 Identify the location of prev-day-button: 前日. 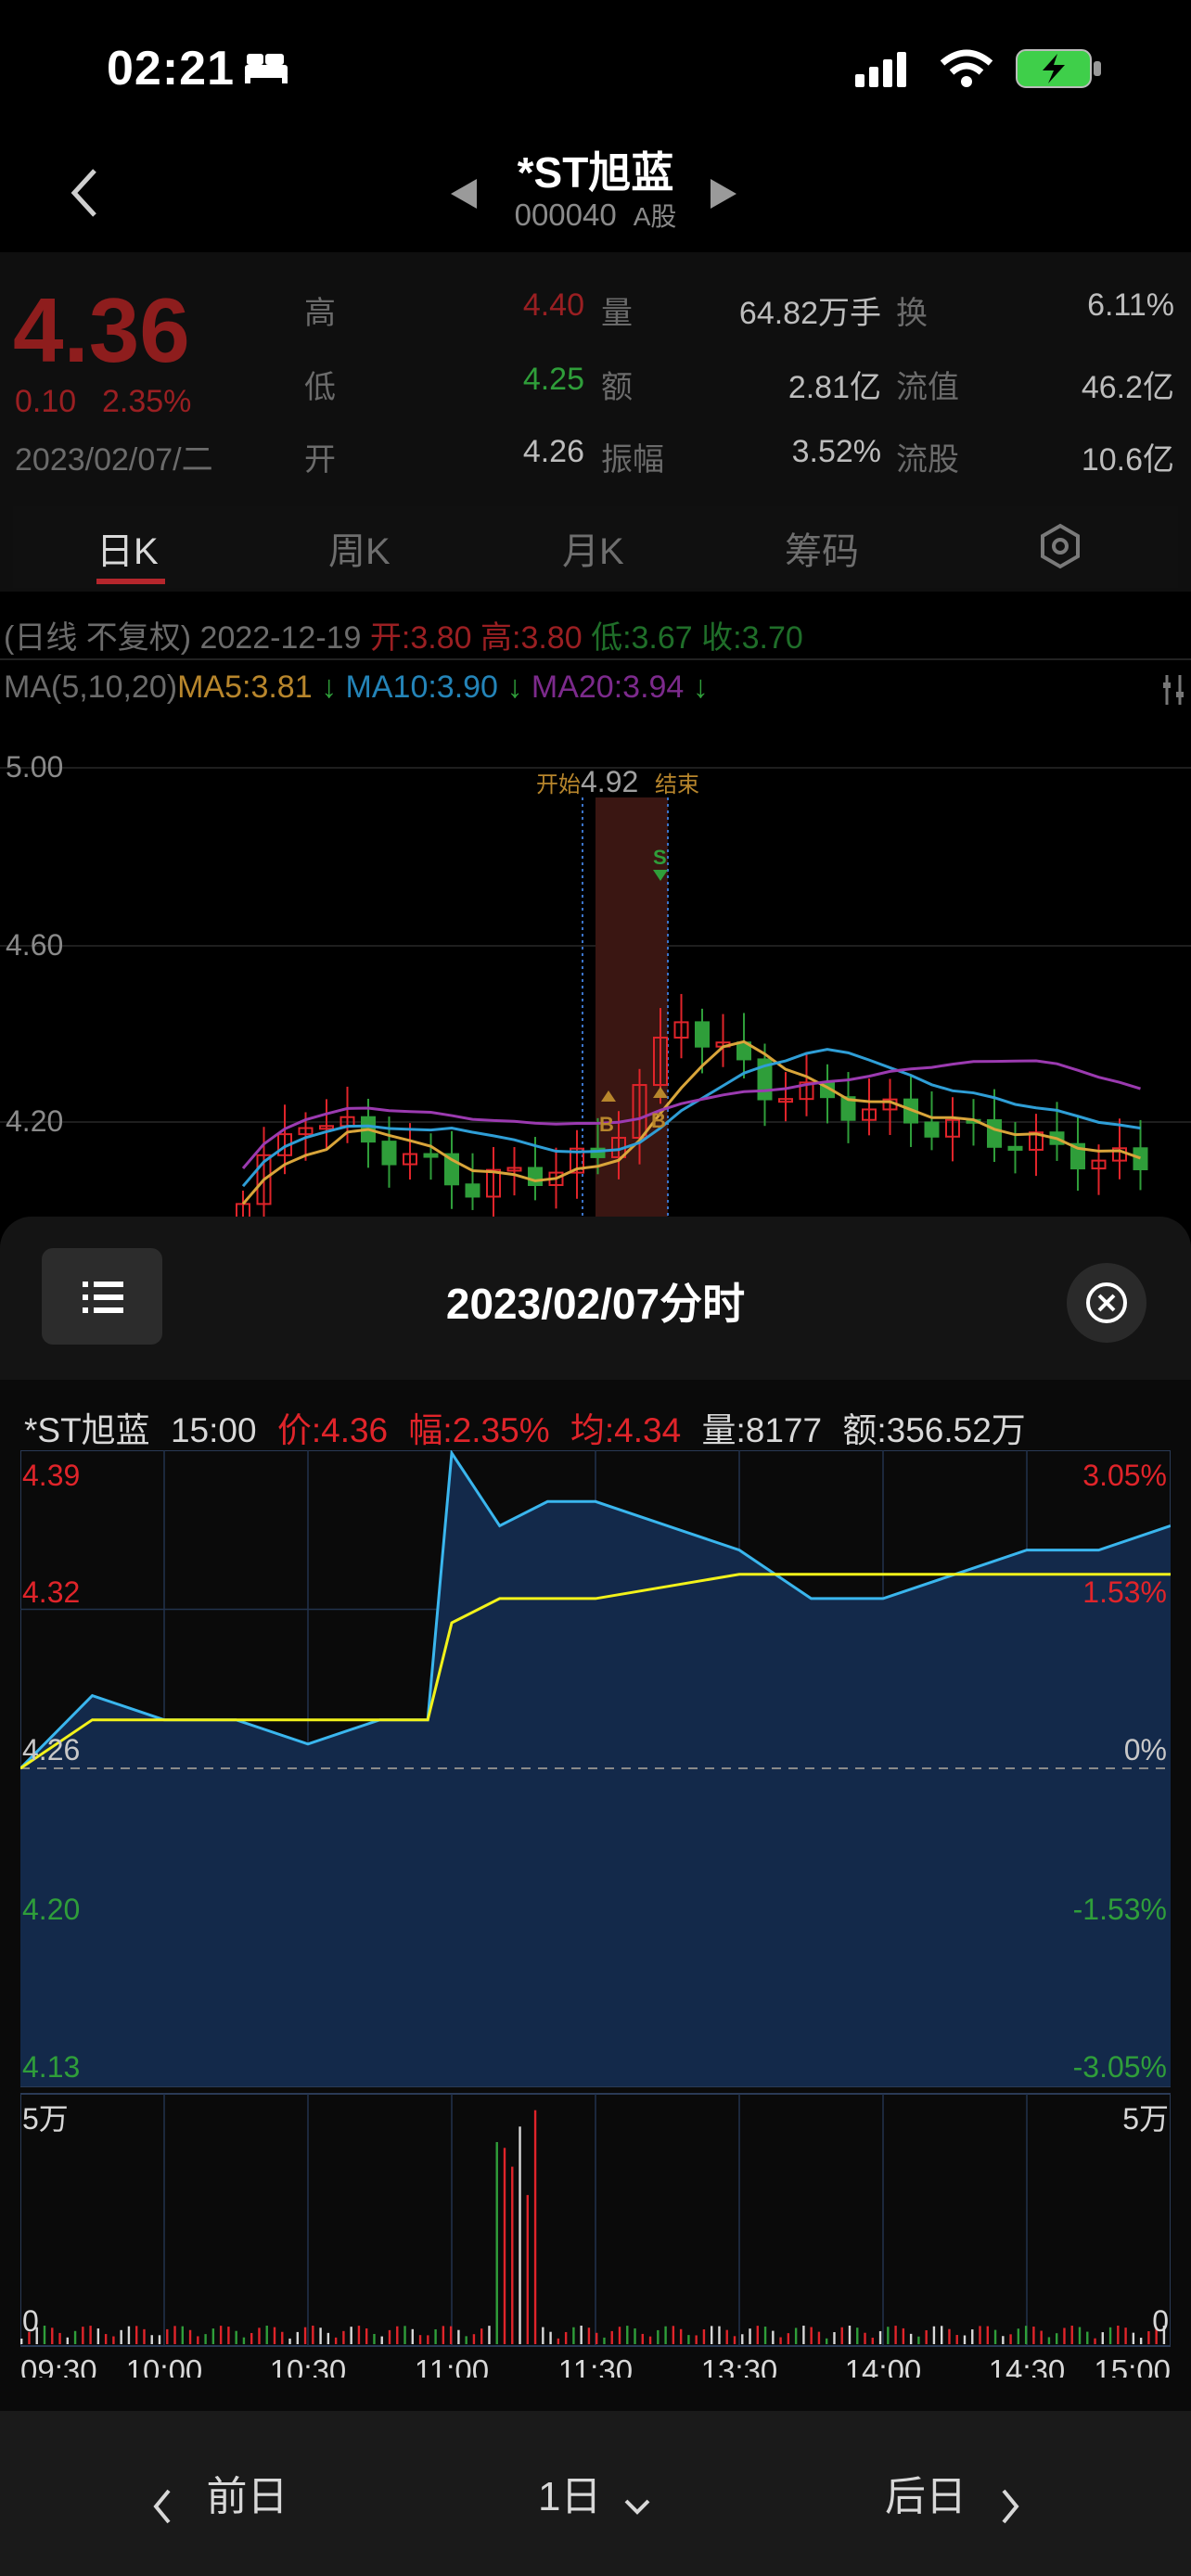
(218, 2497).